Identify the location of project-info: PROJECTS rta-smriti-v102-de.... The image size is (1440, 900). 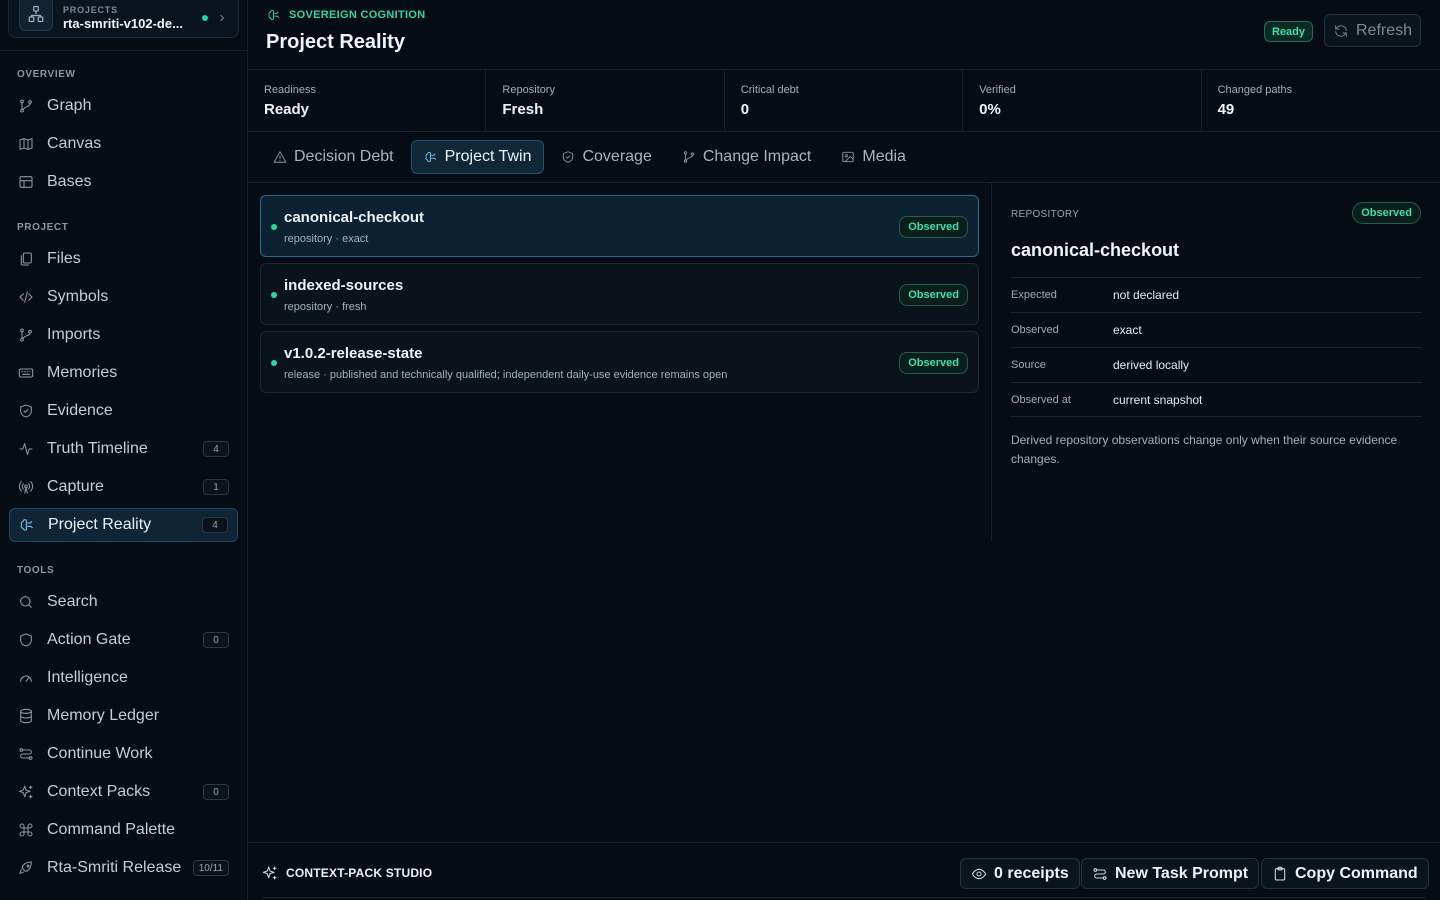
(130, 18).